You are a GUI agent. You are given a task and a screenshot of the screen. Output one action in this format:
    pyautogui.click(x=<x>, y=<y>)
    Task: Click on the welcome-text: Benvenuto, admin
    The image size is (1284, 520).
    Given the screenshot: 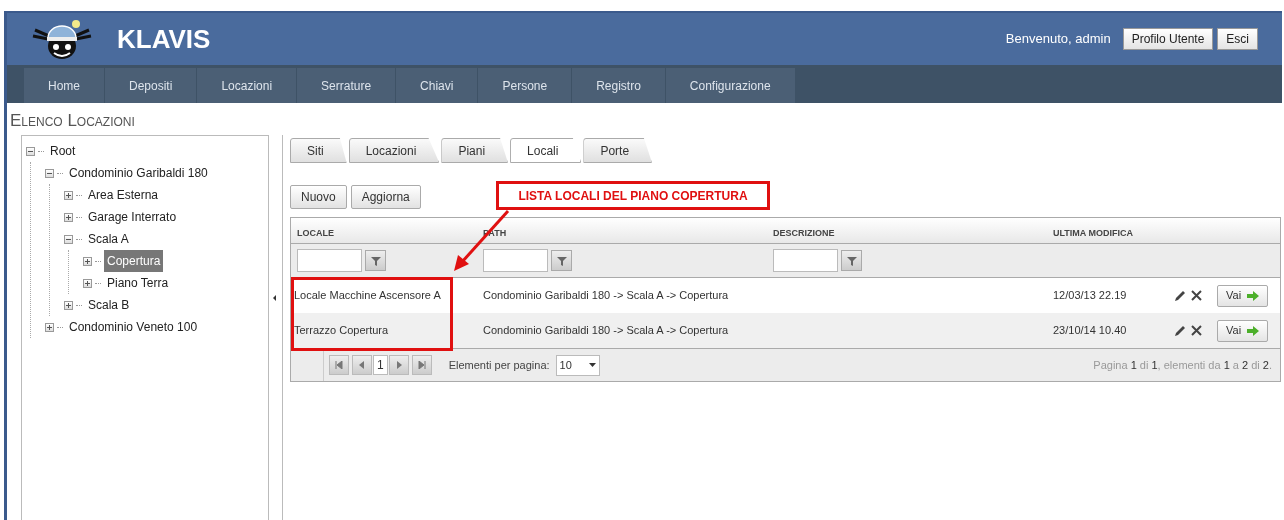 What is the action you would take?
    pyautogui.click(x=1058, y=39)
    